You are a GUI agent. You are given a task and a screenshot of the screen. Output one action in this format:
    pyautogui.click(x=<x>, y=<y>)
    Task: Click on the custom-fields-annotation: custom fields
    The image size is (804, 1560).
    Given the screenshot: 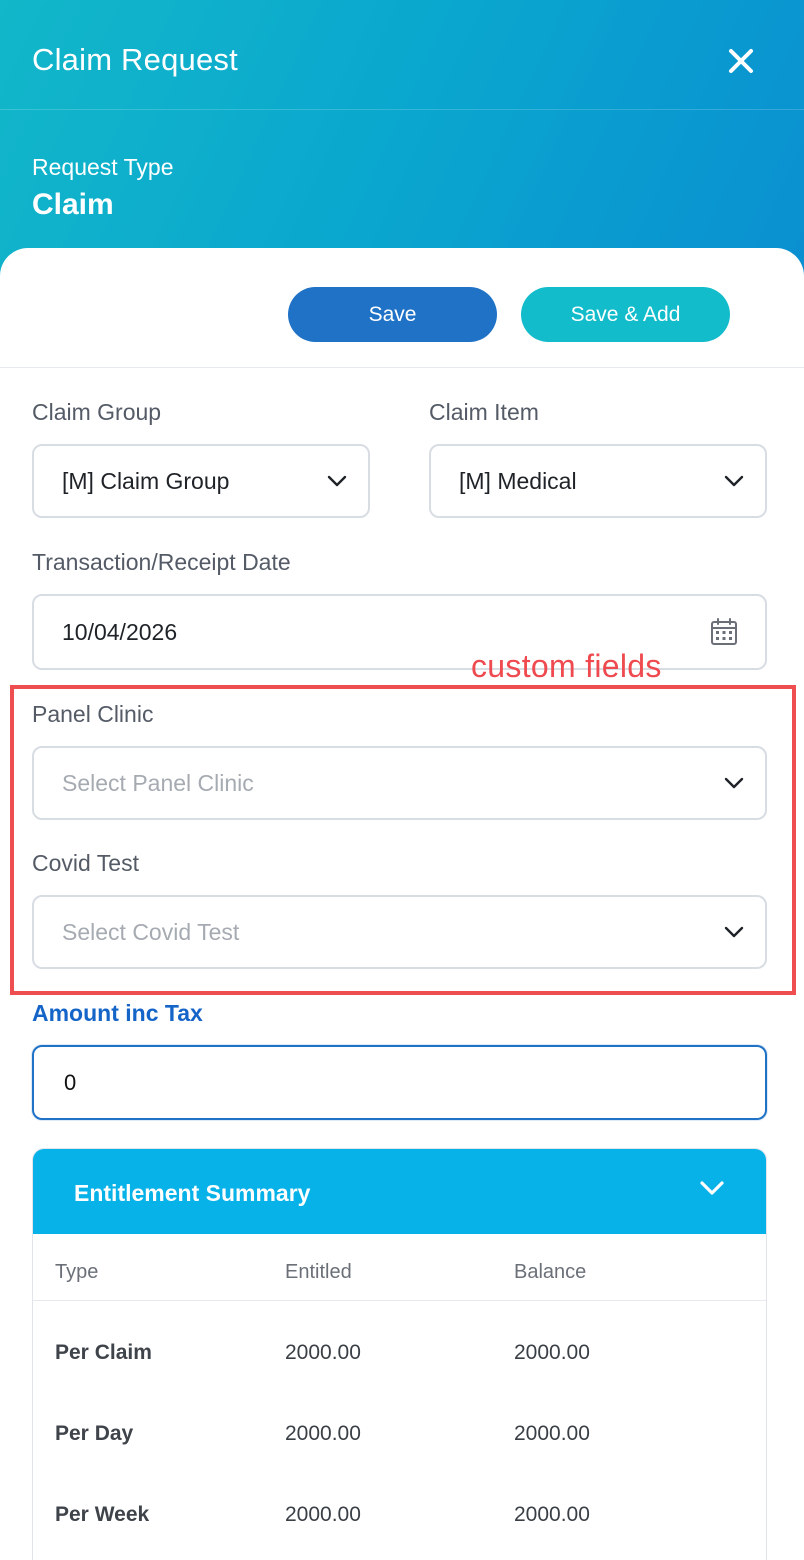 What is the action you would take?
    pyautogui.click(x=566, y=666)
    